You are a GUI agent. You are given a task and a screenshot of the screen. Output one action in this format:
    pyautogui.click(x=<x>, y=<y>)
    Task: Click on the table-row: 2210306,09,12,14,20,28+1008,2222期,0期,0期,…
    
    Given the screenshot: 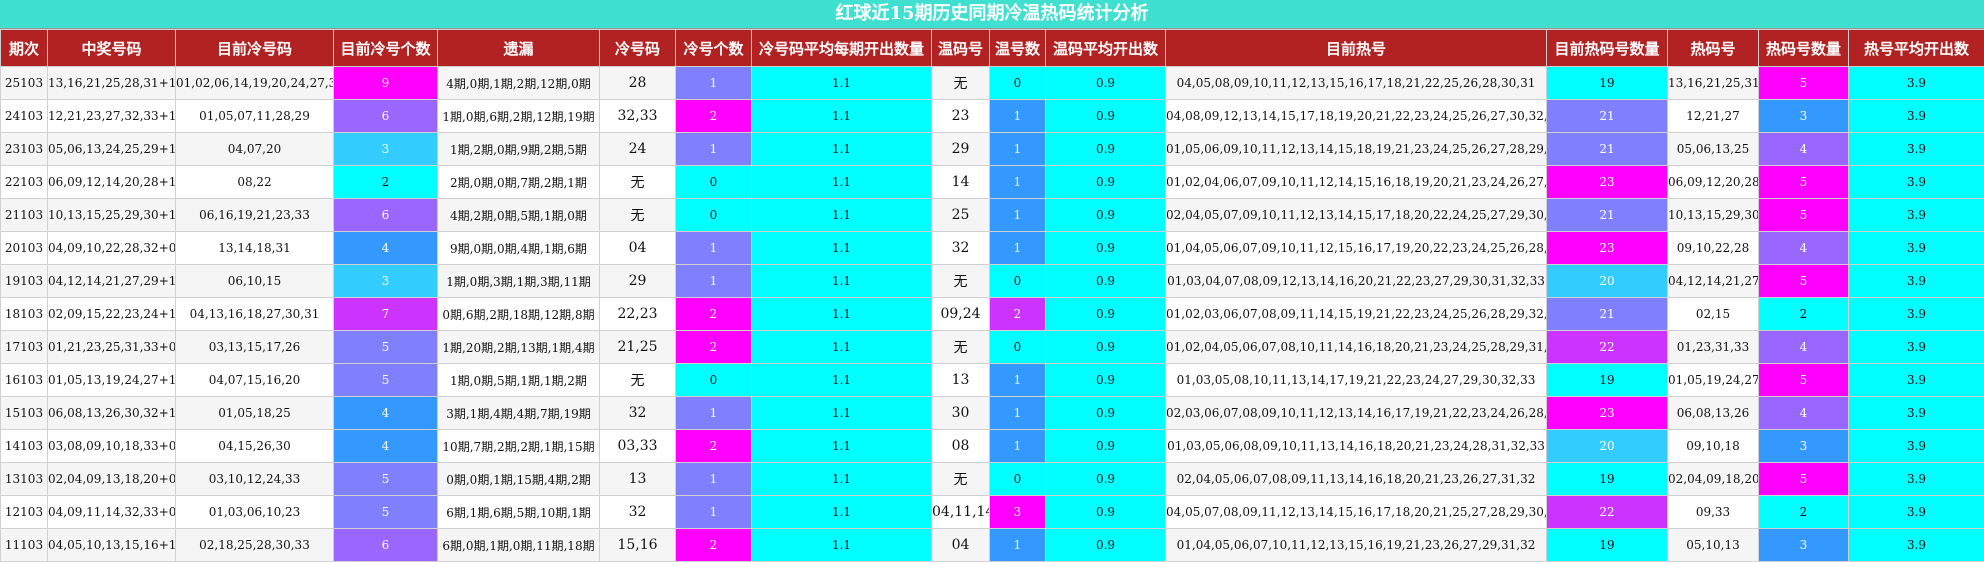 What is the action you would take?
    pyautogui.click(x=992, y=182)
    